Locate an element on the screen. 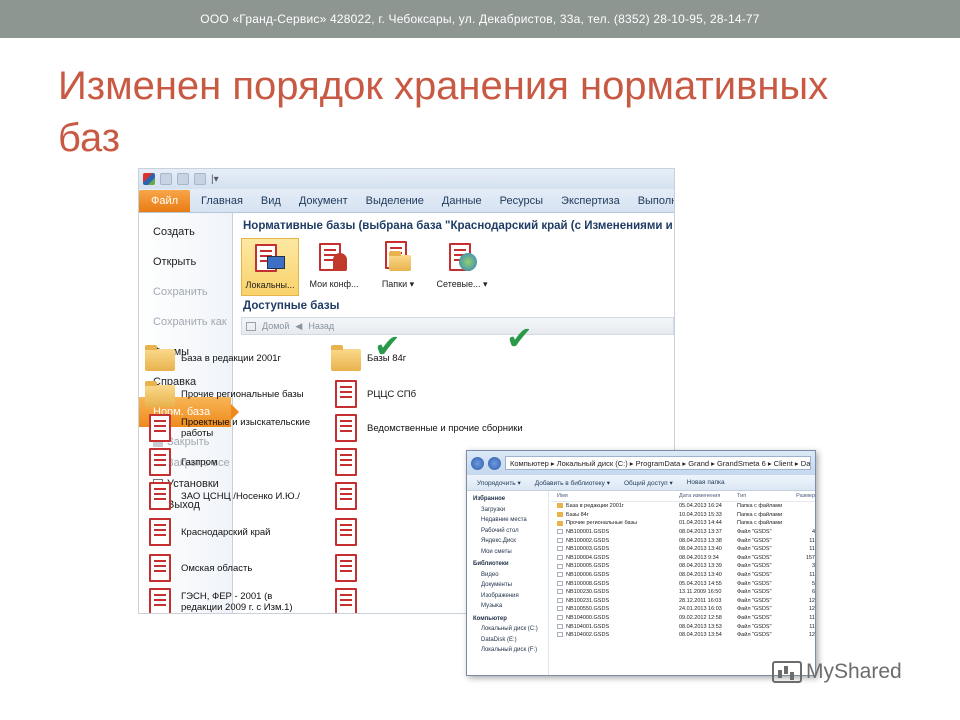 Image resolution: width=960 pixels, height=720 pixels. db-item: Газпром is located at coordinates (228, 462).